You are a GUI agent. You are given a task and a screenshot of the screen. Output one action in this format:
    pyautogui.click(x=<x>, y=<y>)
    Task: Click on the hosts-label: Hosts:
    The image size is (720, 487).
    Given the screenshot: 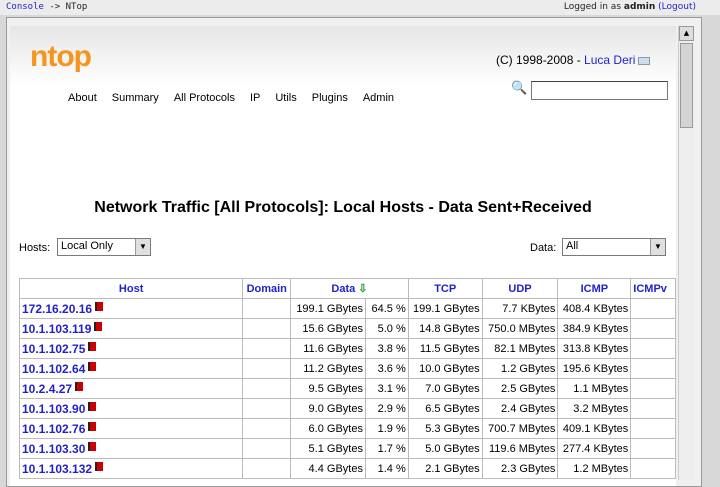 What is the action you would take?
    pyautogui.click(x=35, y=248)
    